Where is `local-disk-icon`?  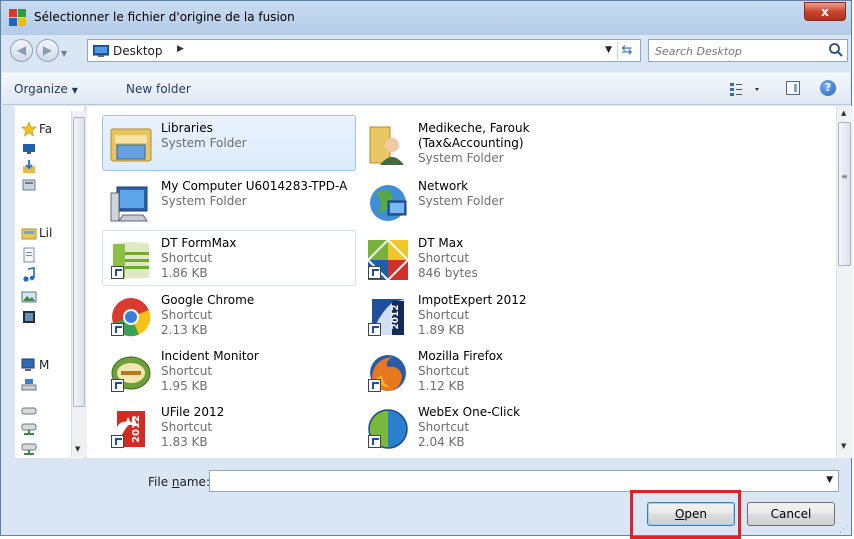
local-disk-icon is located at coordinates (29, 385).